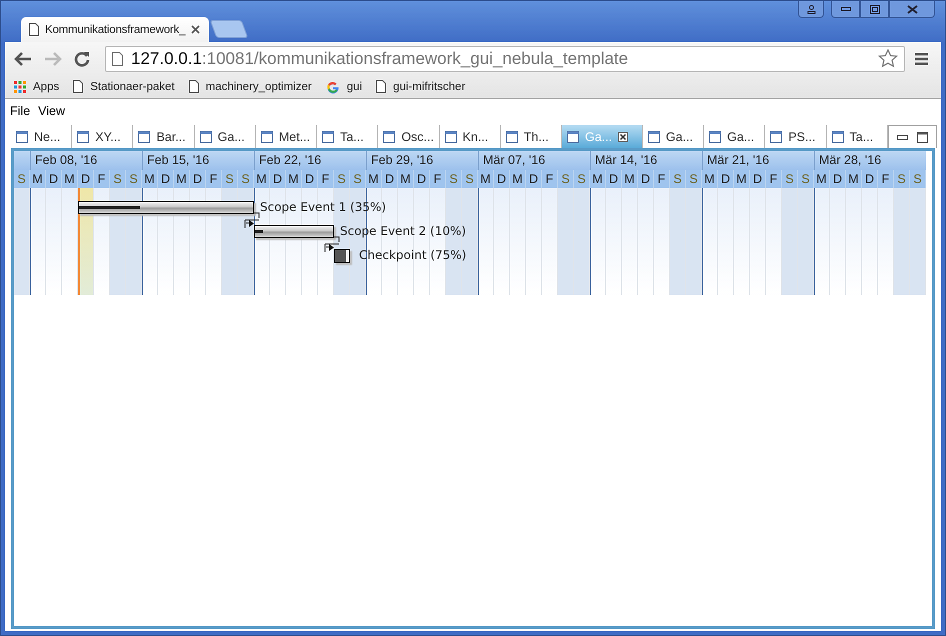  Describe the element at coordinates (229, 29) in the screenshot. I see `new-tab-button` at that location.